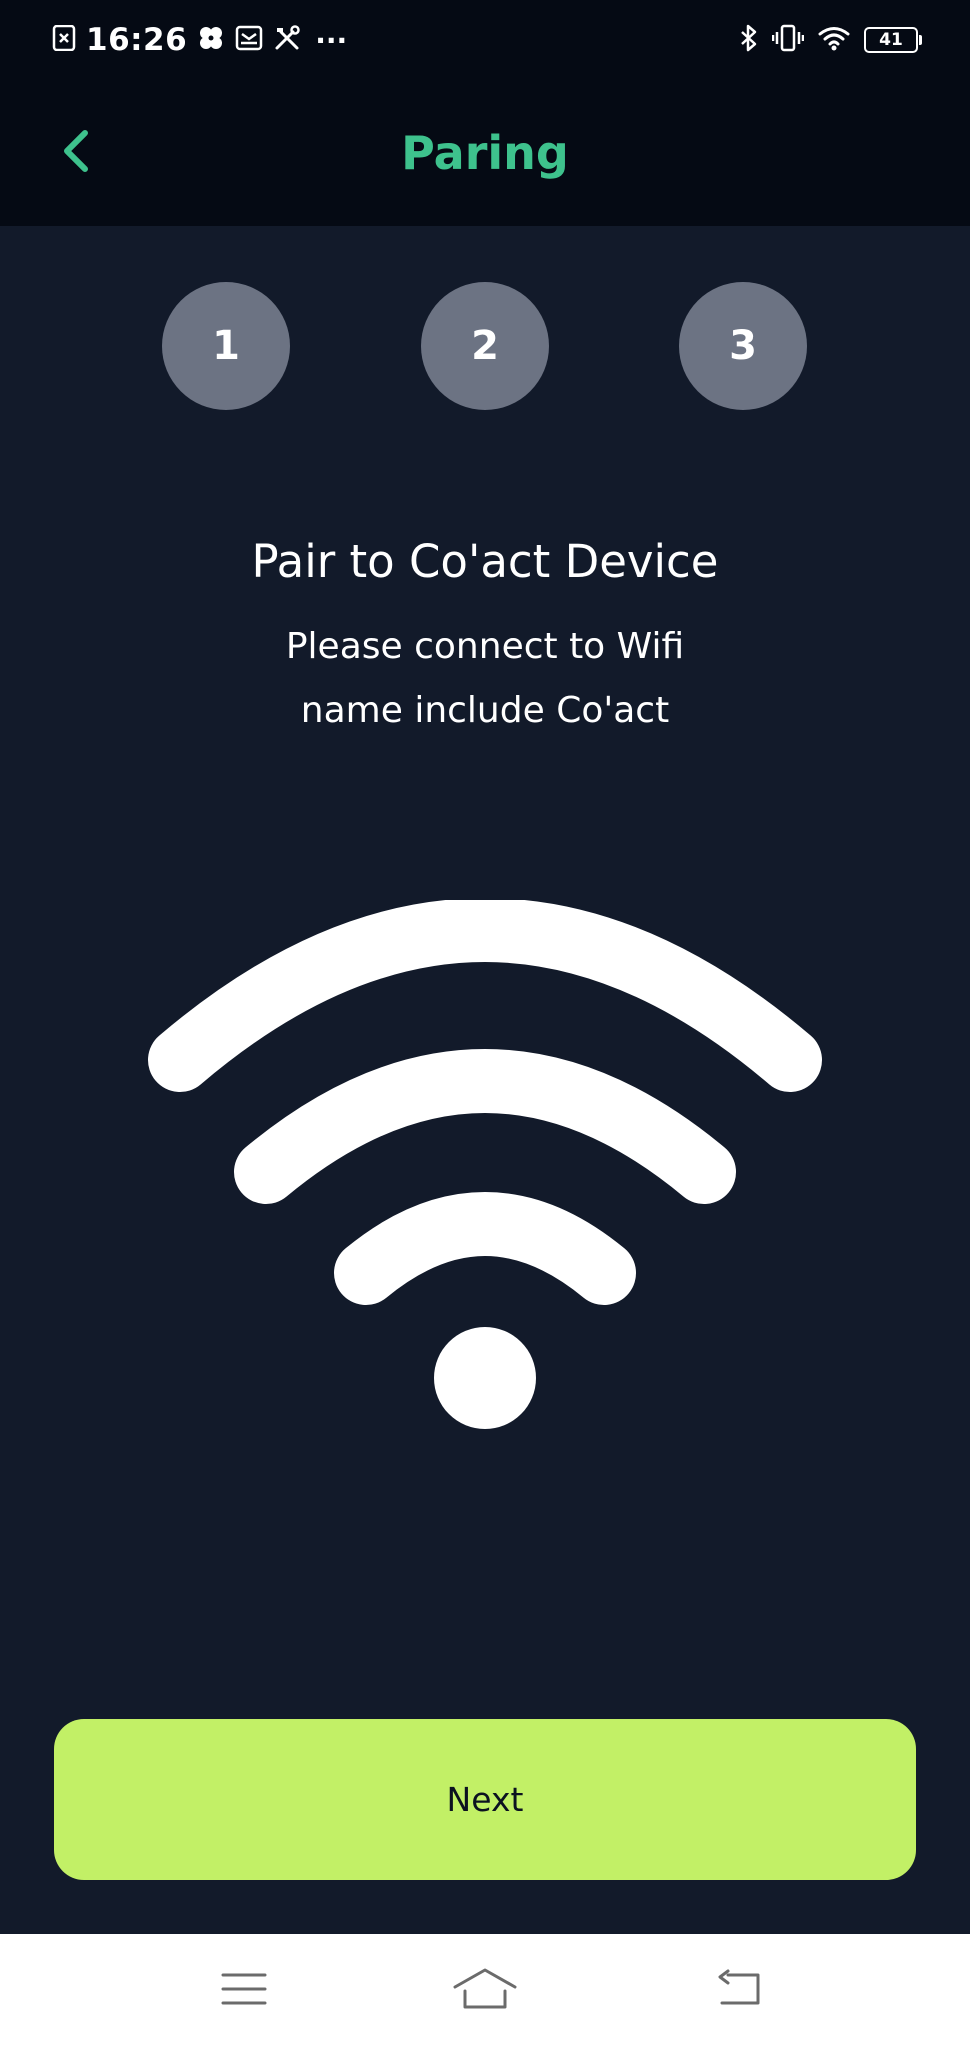  I want to click on status-left-group: 16:26 ···, so click(199, 40).